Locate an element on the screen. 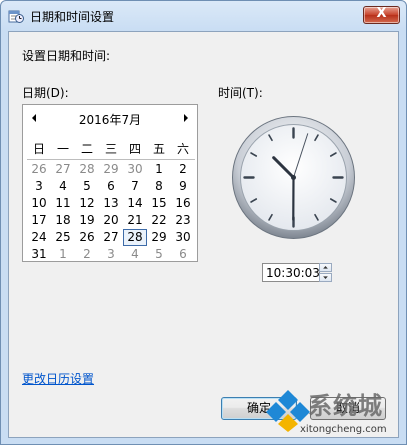 The height and width of the screenshot is (445, 407). calendar-week-row: 24 25 26 27 28 29 30 is located at coordinates (111, 237).